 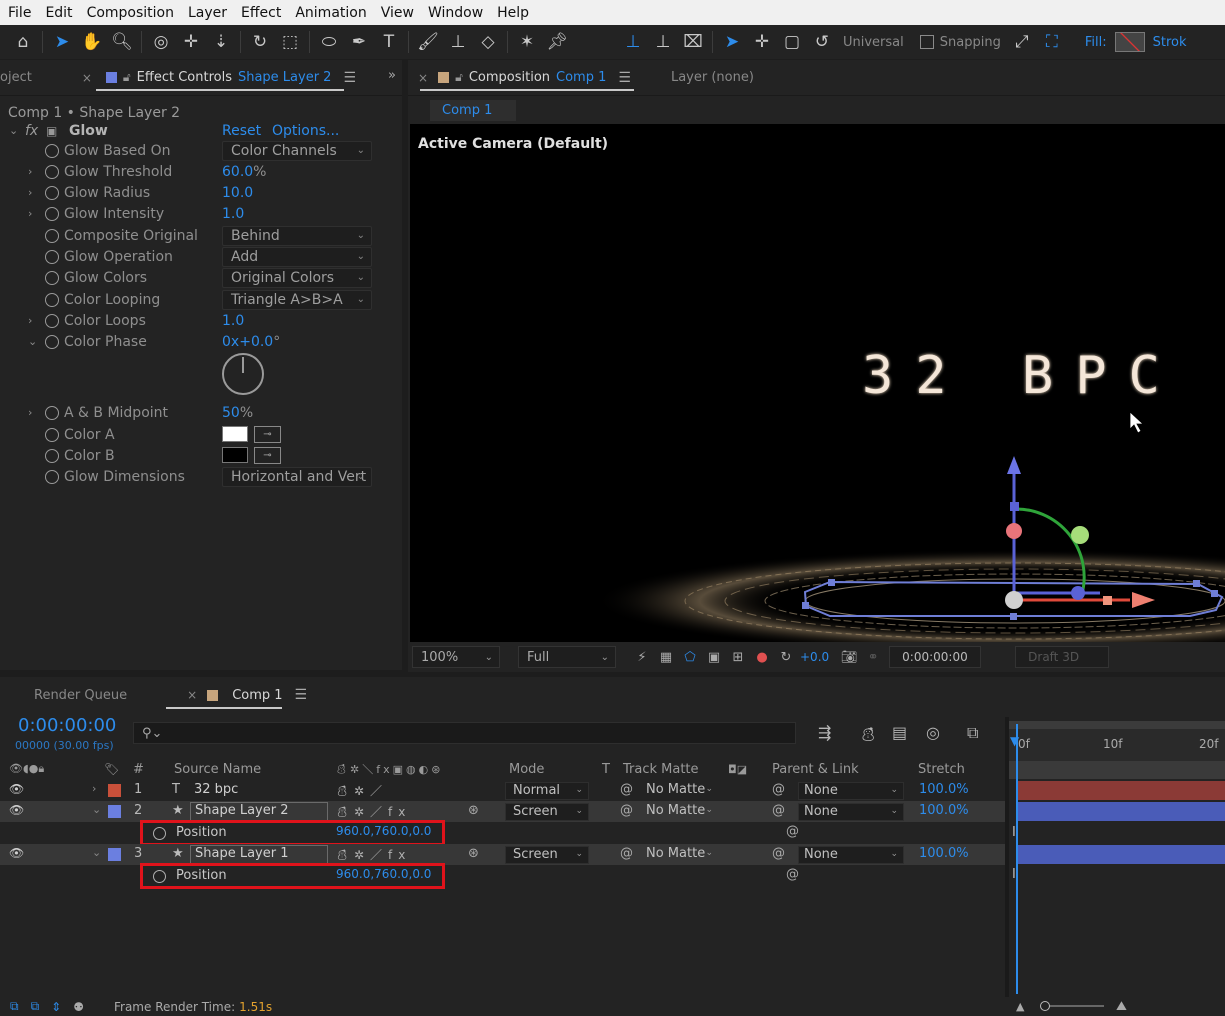 I want to click on parent-dropdown: None ⌄, so click(x=851, y=855).